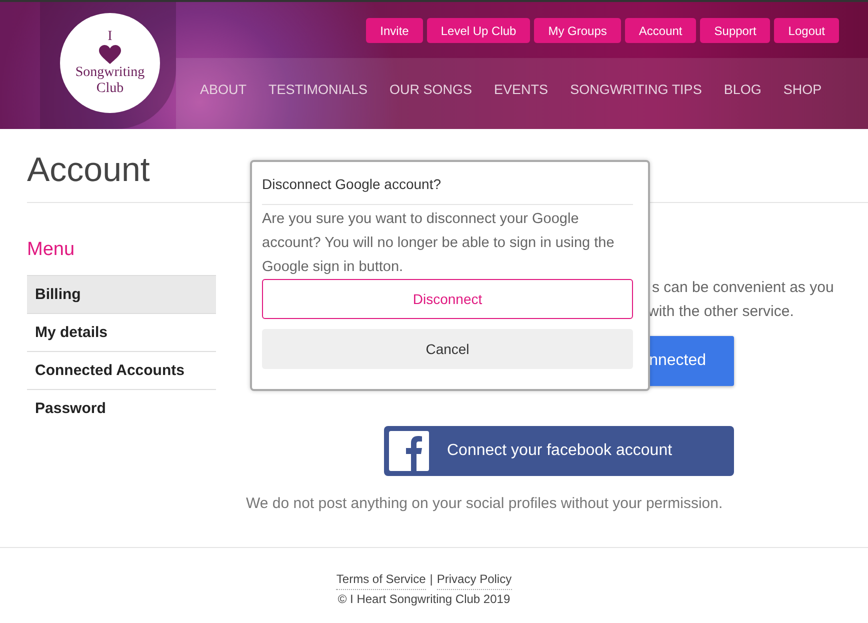 The width and height of the screenshot is (868, 623). Describe the element at coordinates (636, 91) in the screenshot. I see `nav-link: SONGWRITING TIPS` at that location.